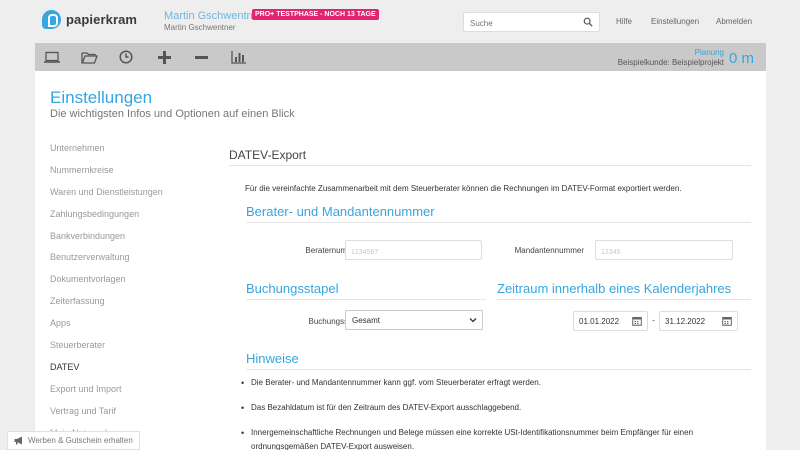 This screenshot has height=450, width=800. What do you see at coordinates (624, 299) in the screenshot?
I see `zeitraum-divider` at bounding box center [624, 299].